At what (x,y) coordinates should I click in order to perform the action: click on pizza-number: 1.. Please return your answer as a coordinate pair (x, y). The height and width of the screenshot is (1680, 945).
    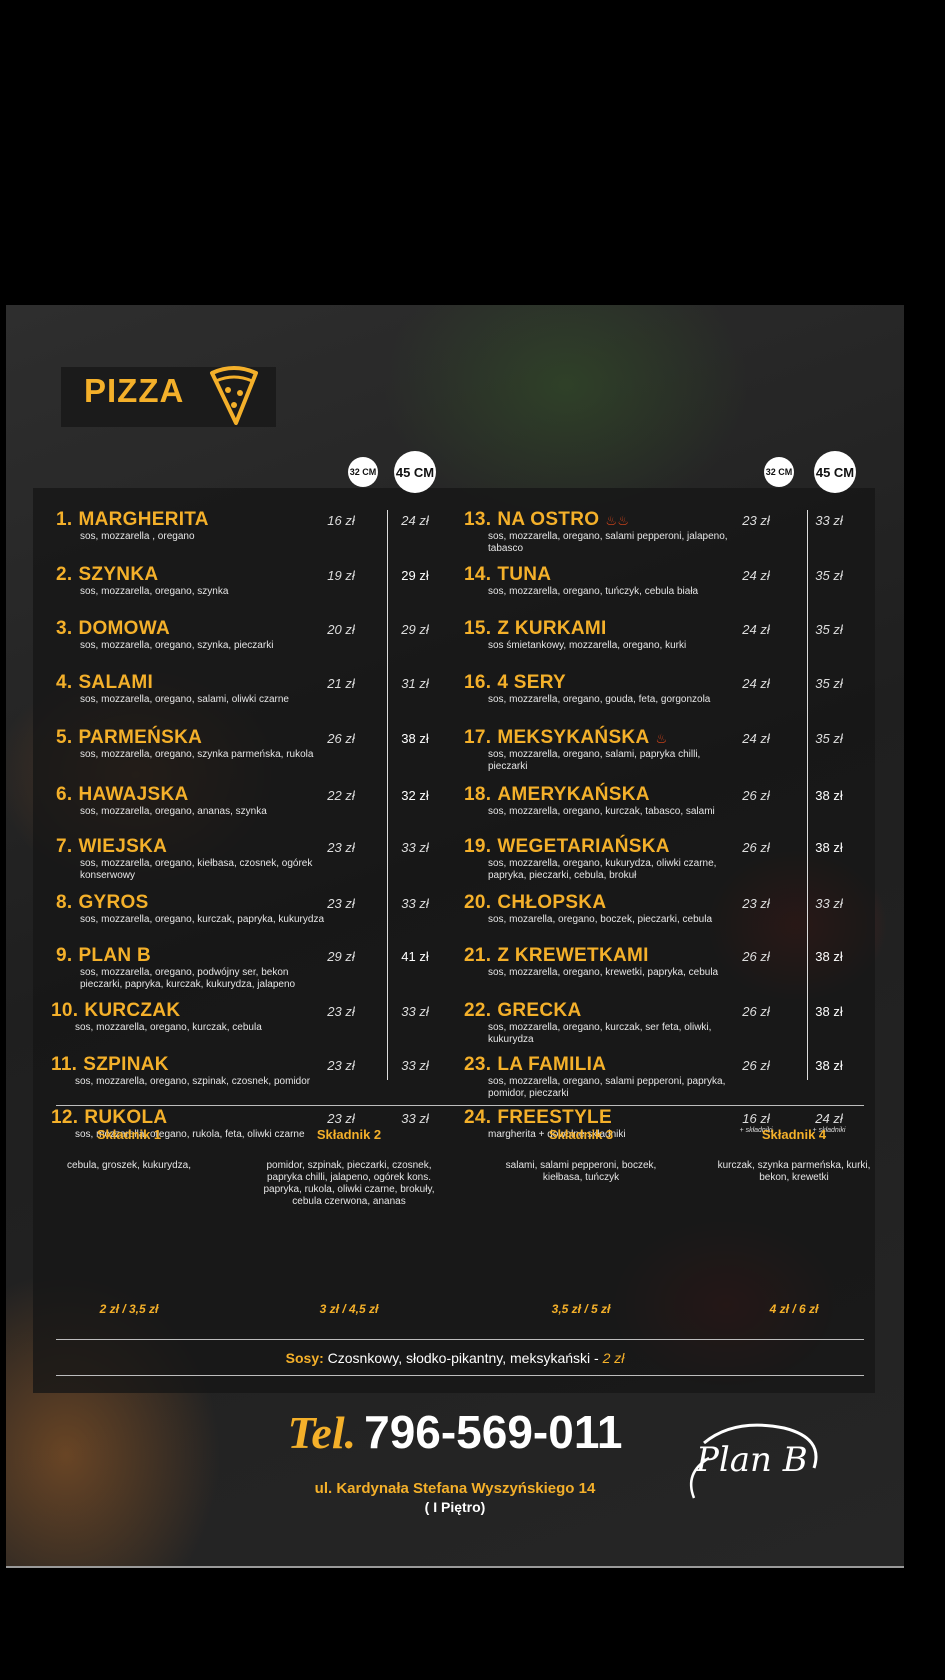
    Looking at the image, I should click on (64, 519).